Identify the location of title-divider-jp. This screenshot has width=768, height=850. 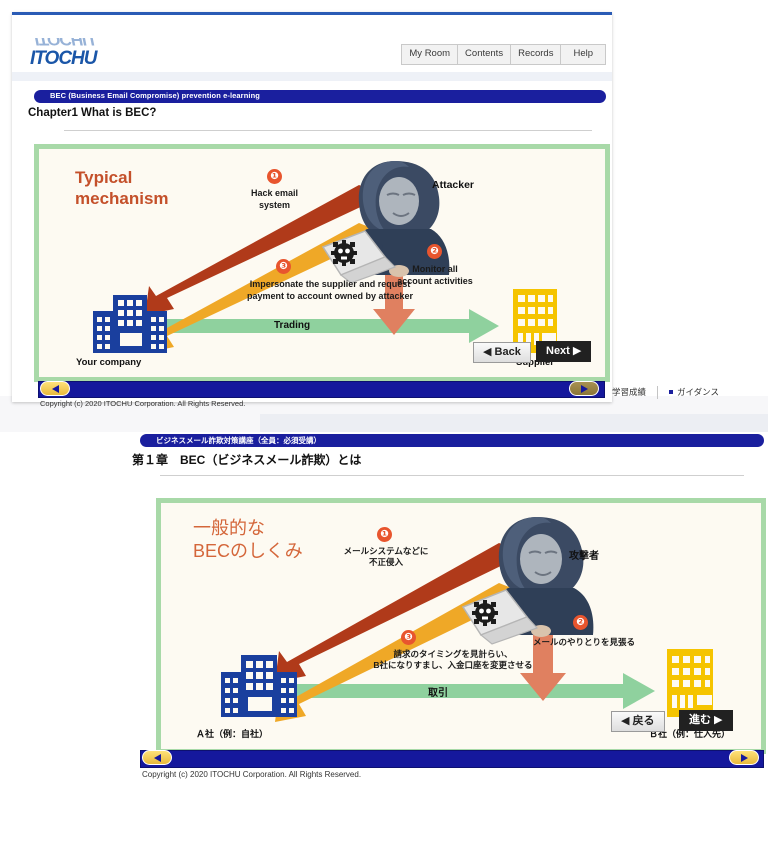
(452, 475).